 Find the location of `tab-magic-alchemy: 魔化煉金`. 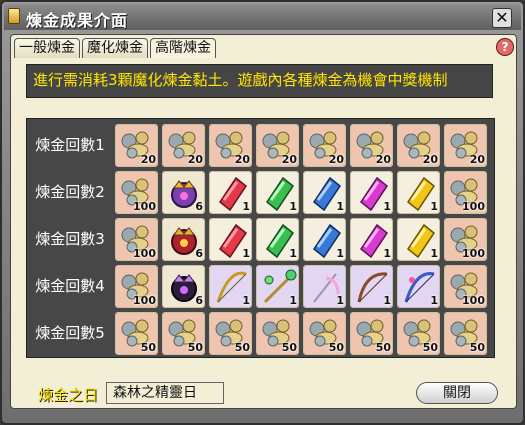

tab-magic-alchemy: 魔化煉金 is located at coordinates (115, 48).